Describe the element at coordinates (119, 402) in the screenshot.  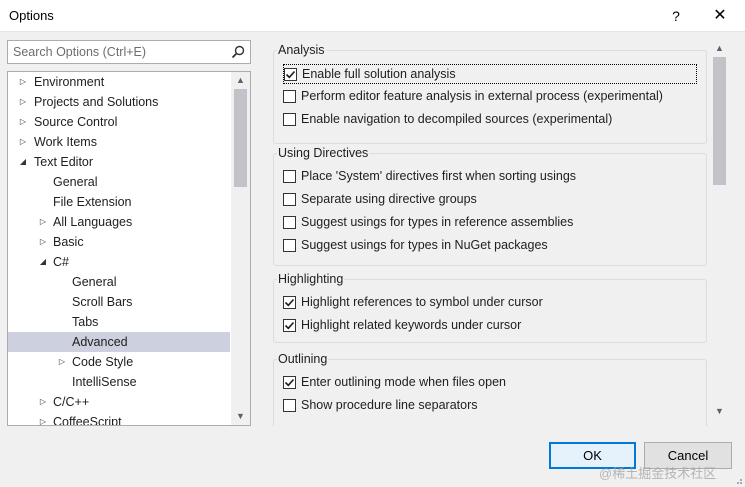
I see `tree-item: ▷ C/C++` at that location.